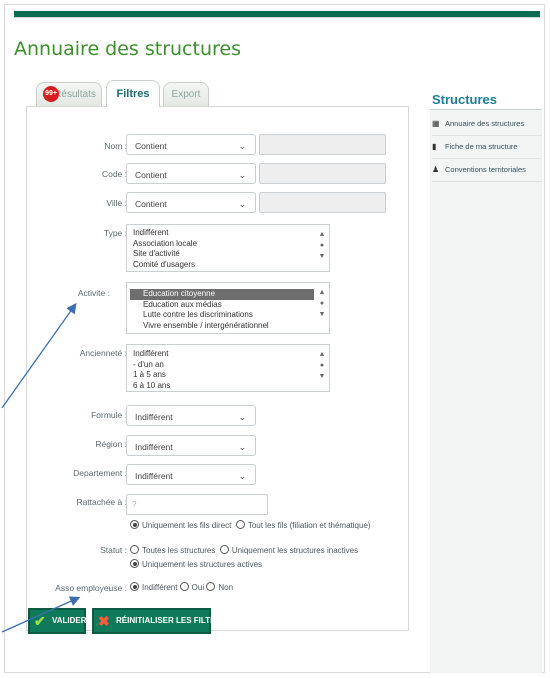 Image resolution: width=550 pixels, height=678 pixels. I want to click on checkmark-icon: ✔, so click(40, 621).